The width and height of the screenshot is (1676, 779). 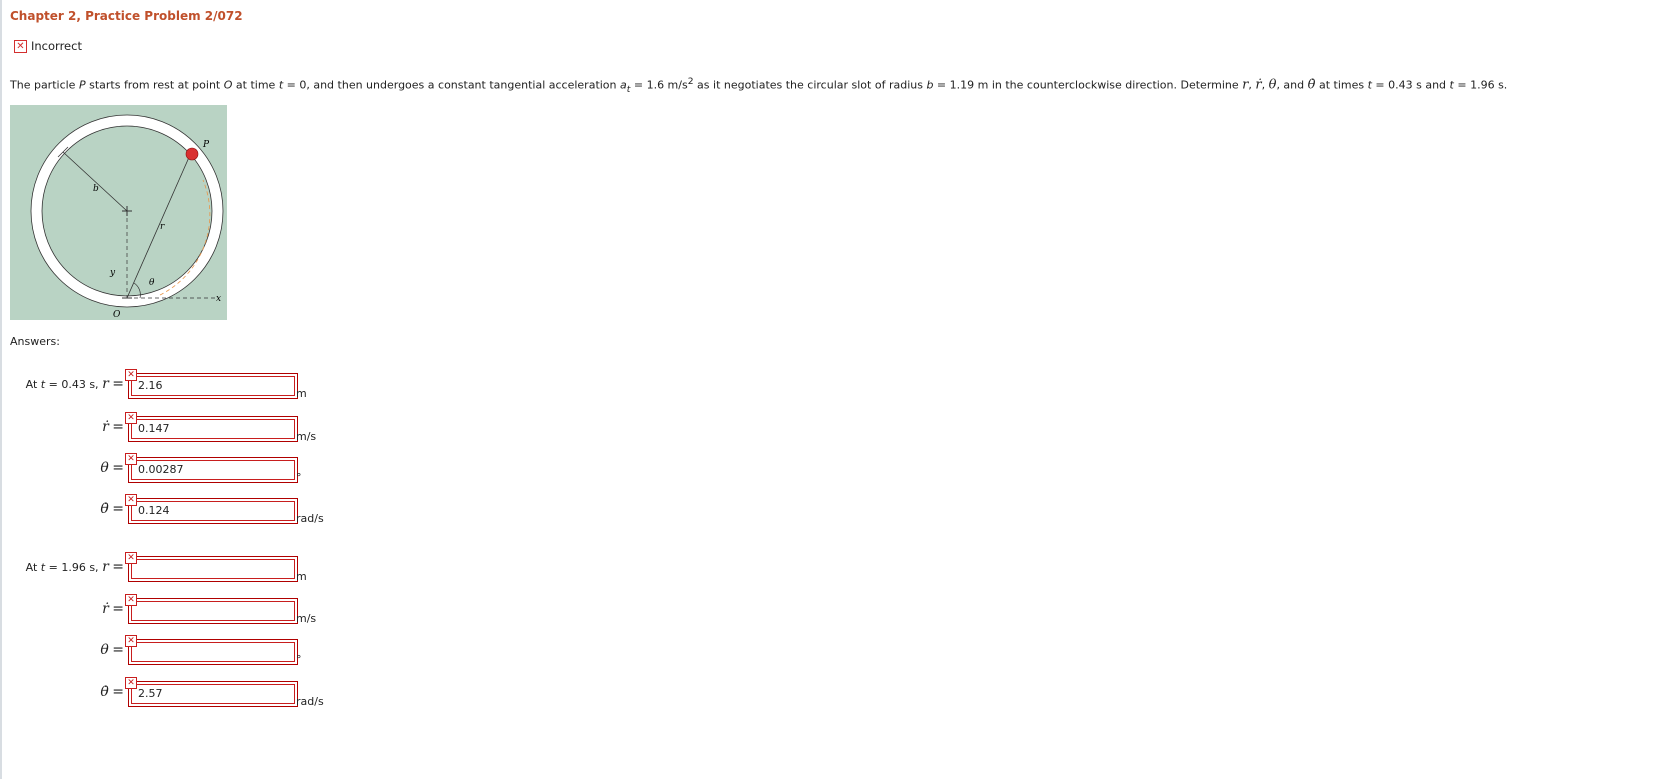 What do you see at coordinates (162, 227) in the screenshot?
I see `figure-label-r: r` at bounding box center [162, 227].